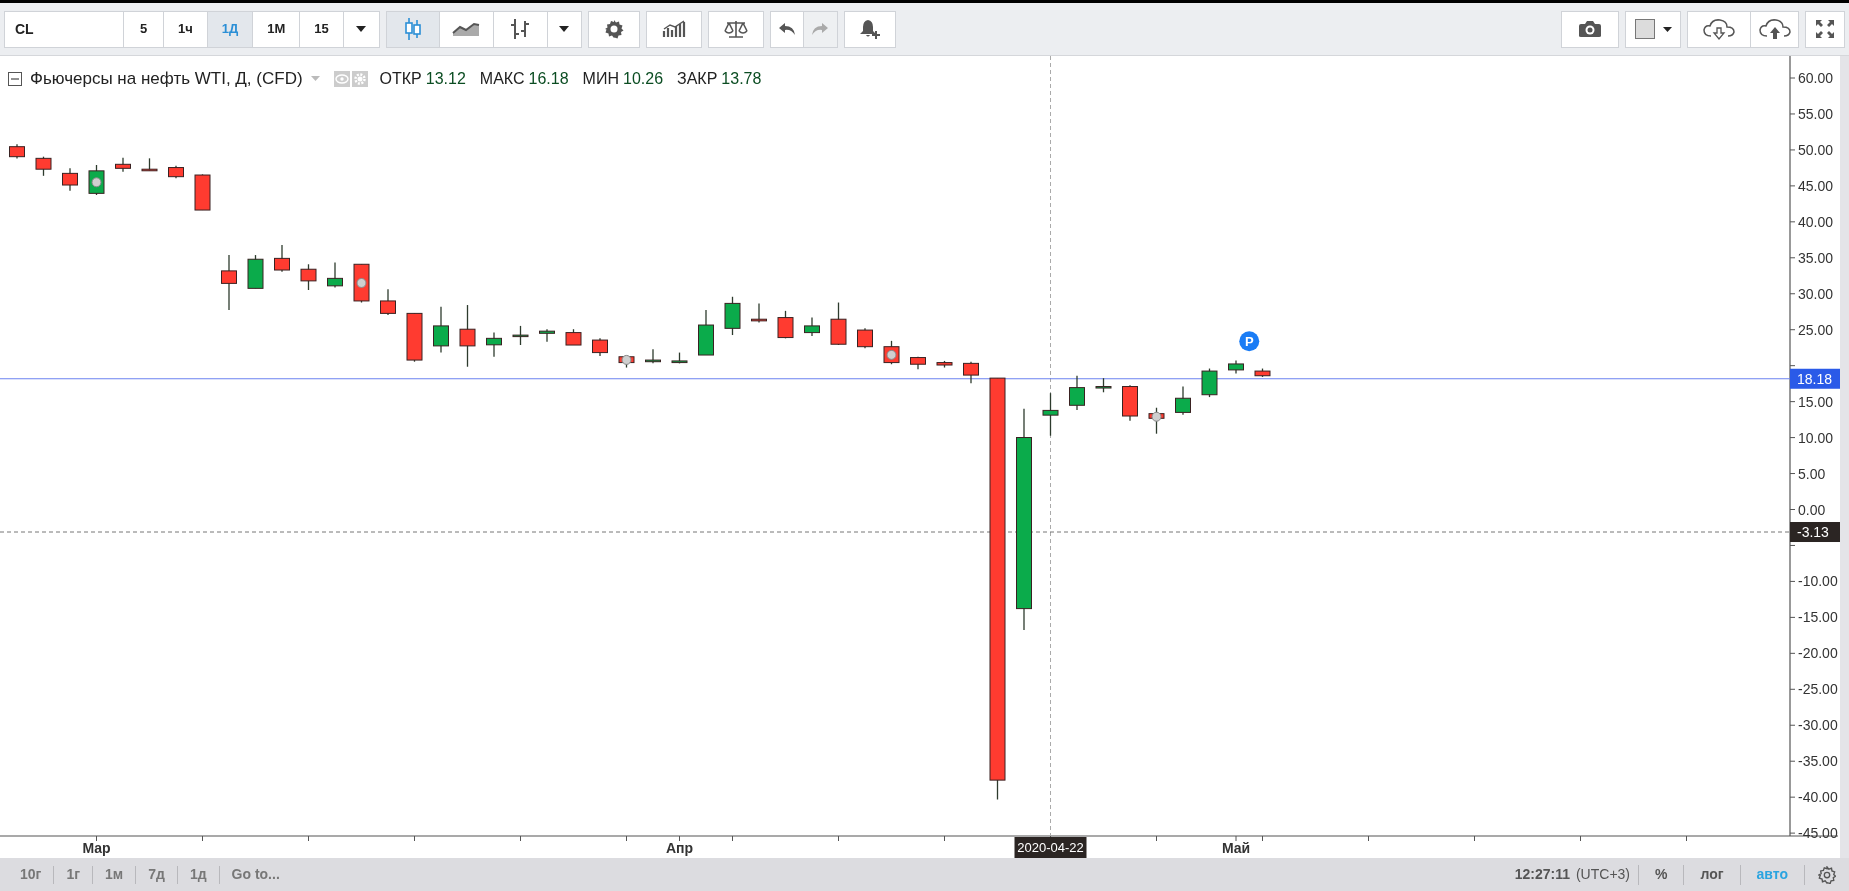 The width and height of the screenshot is (1849, 891). Describe the element at coordinates (1816, 257) in the screenshot. I see `price-axis-label: 35.00` at that location.